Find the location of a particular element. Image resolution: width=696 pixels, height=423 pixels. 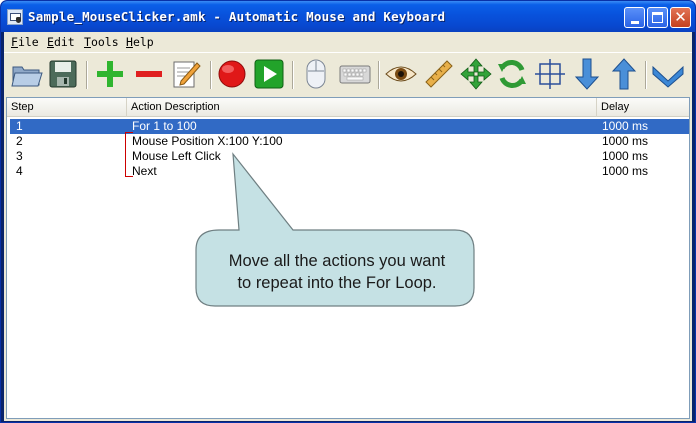

keyboard-icon is located at coordinates (355, 74).